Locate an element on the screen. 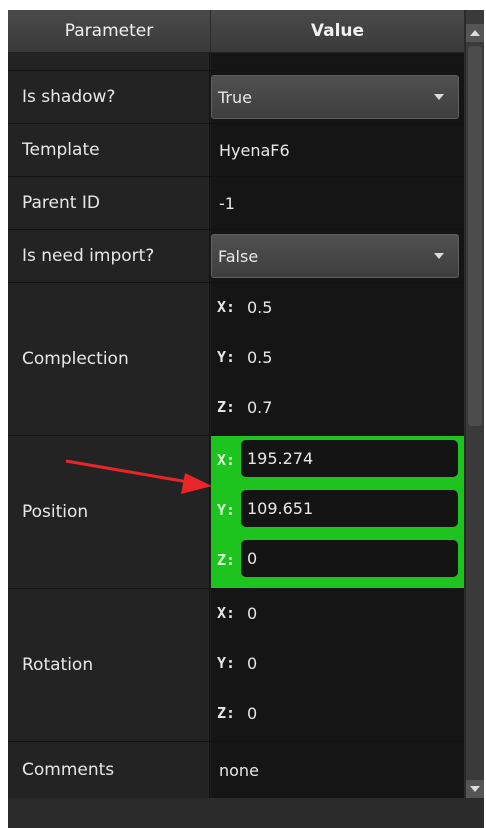  complection-label: Complection is located at coordinates (109, 359).